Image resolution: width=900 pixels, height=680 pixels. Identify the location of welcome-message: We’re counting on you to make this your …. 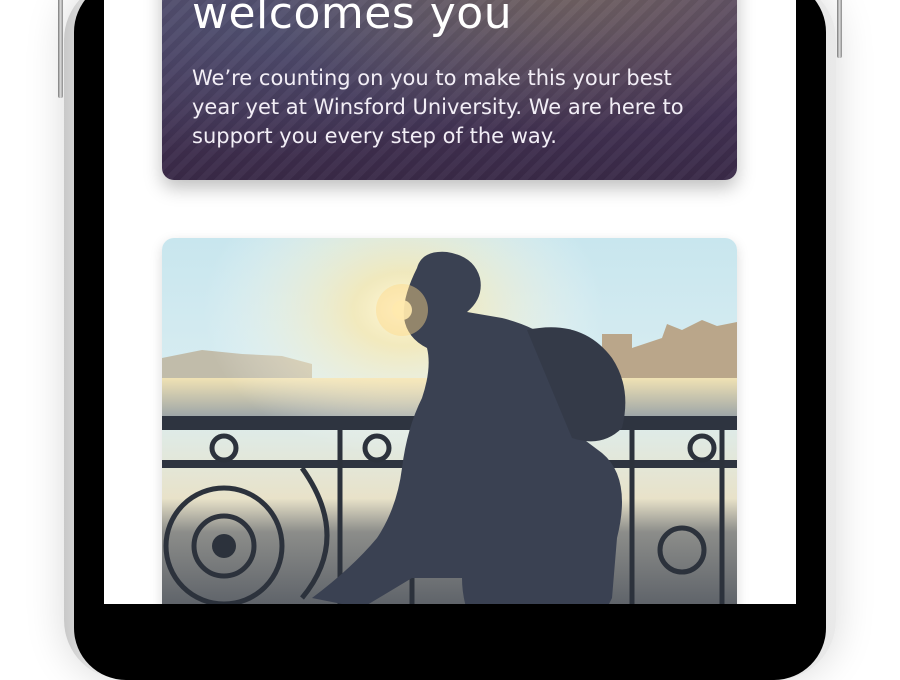
(438, 107).